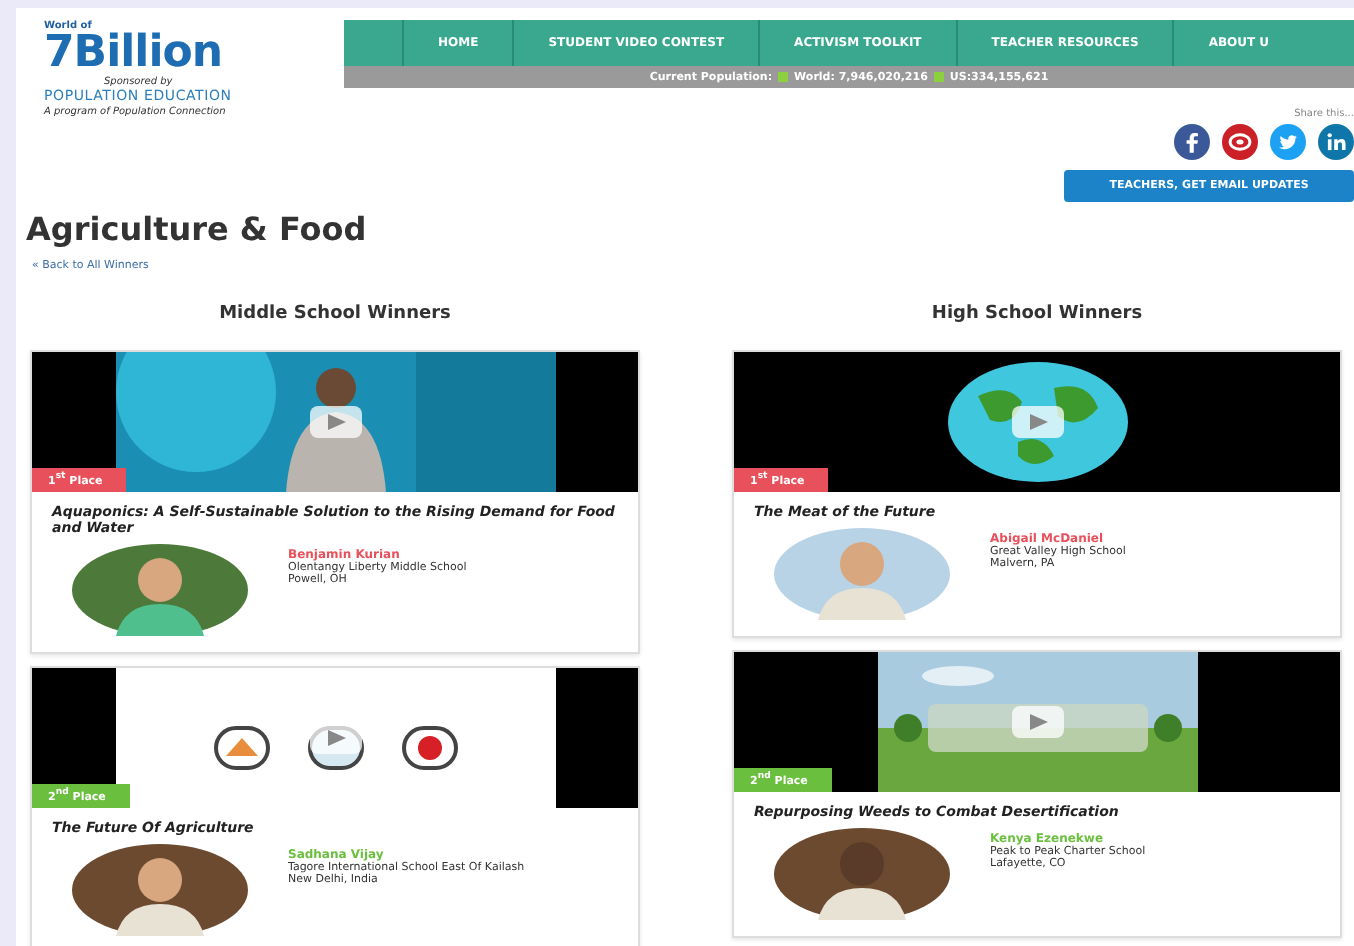 Image resolution: width=1354 pixels, height=946 pixels. I want to click on column-heading: Middle School Winners, so click(335, 314).